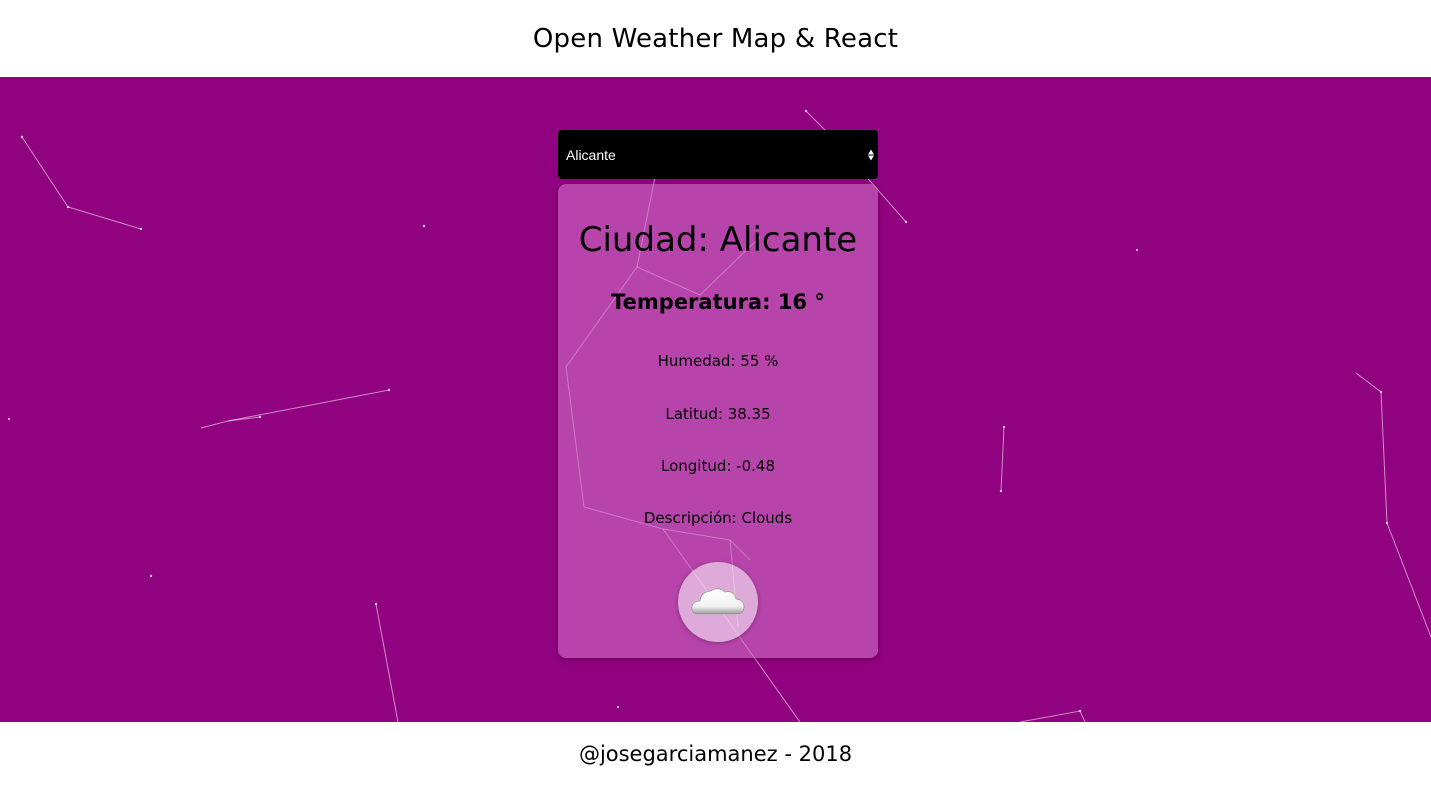 This screenshot has width=1431, height=785. I want to click on select-arrows-icon, so click(871, 154).